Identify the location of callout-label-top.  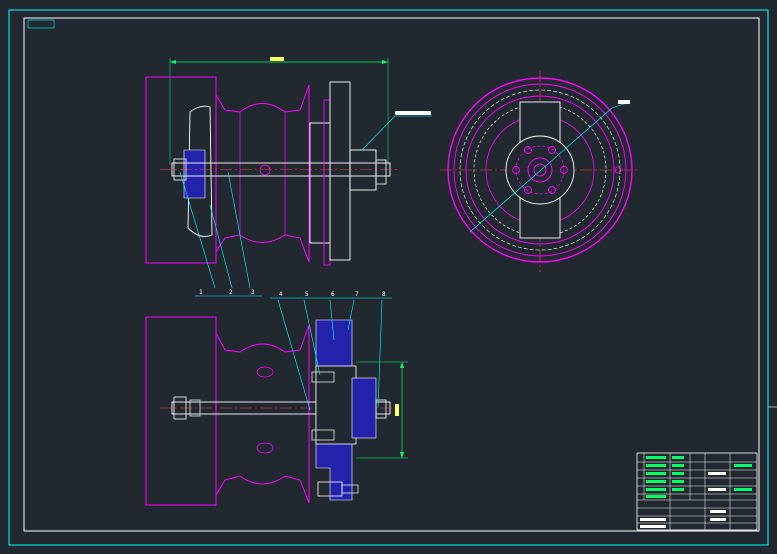
(413, 113).